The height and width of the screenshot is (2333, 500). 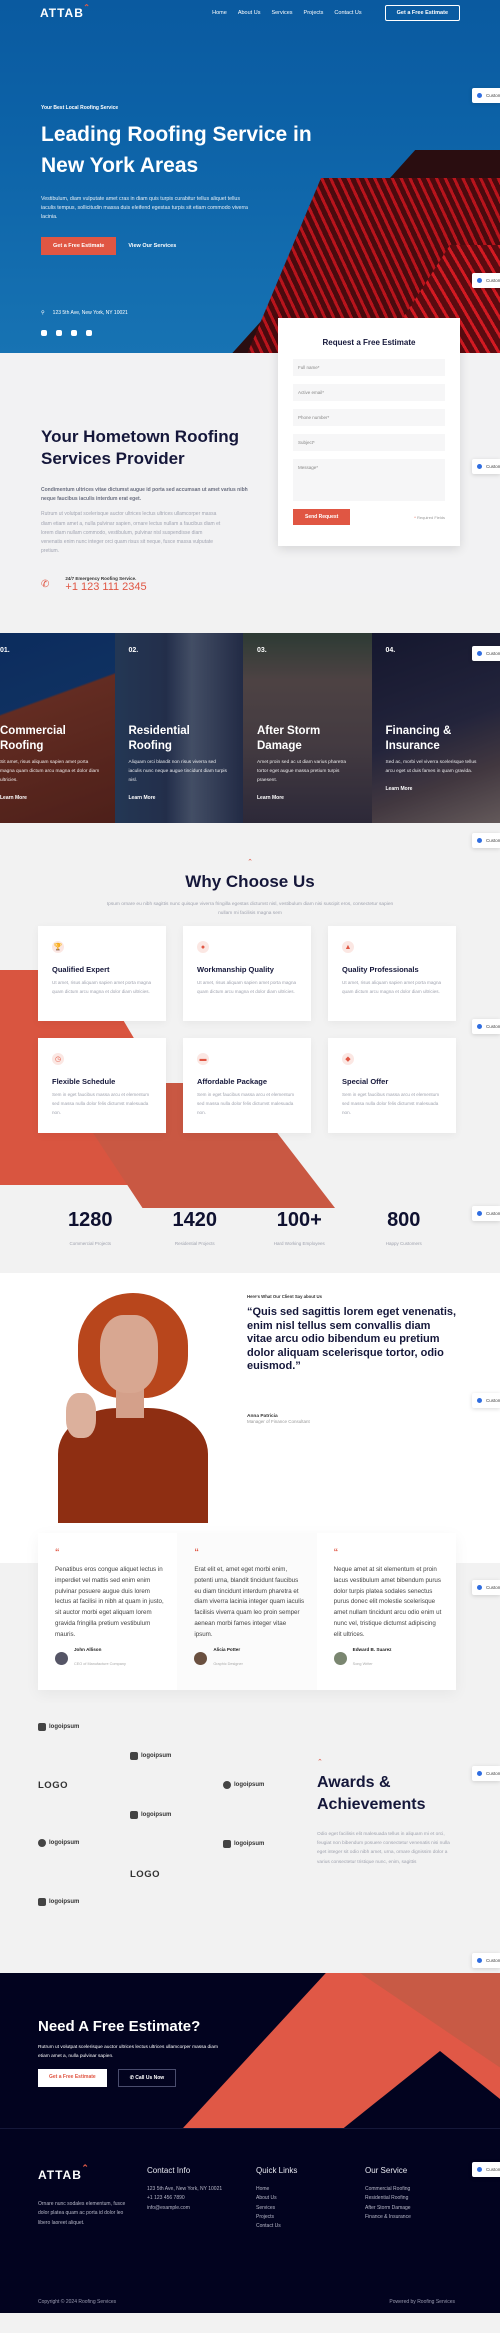 I want to click on footer-link-about: About Us, so click(x=276, y=2198).